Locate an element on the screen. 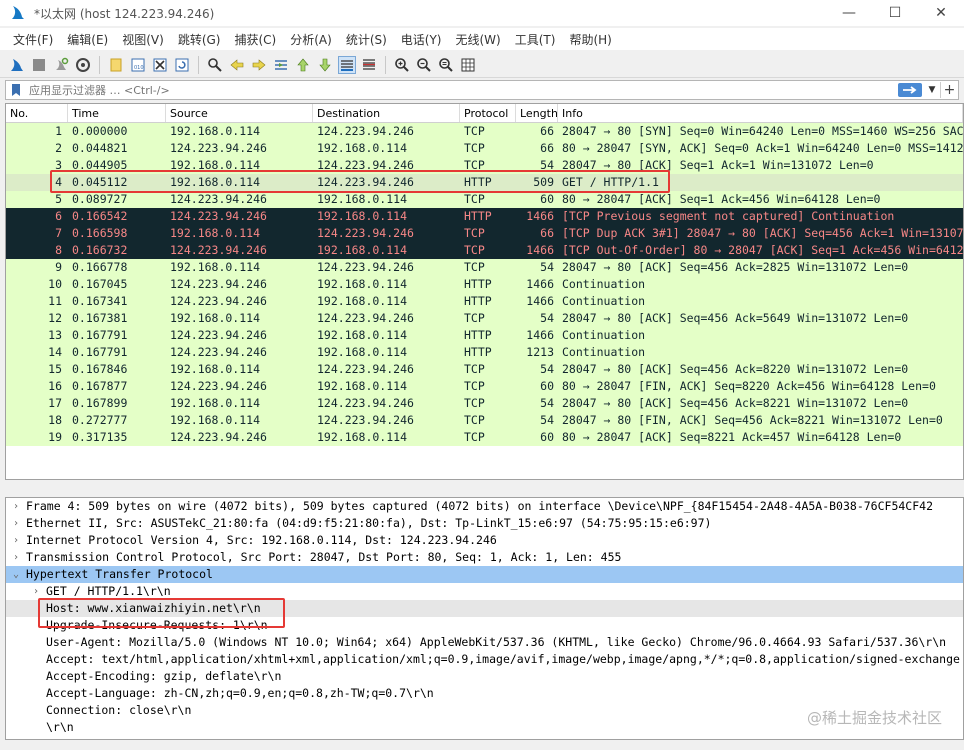  start-capture-icon is located at coordinates (17, 65).